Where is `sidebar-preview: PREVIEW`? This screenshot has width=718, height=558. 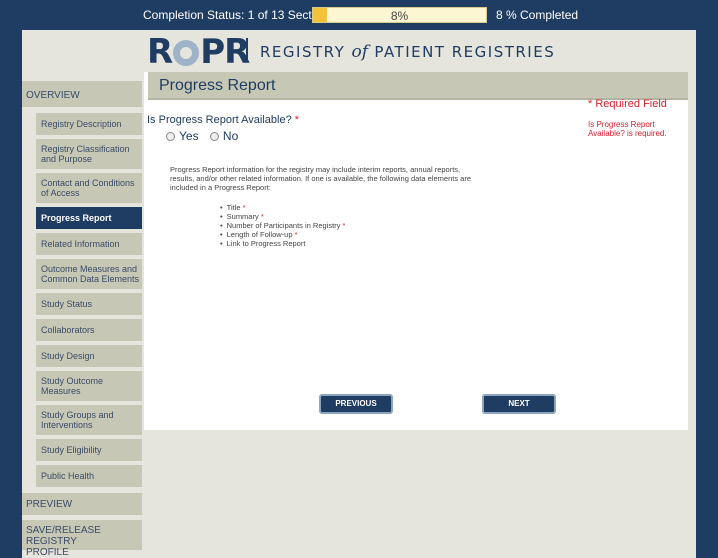
sidebar-preview: PREVIEW is located at coordinates (82, 504).